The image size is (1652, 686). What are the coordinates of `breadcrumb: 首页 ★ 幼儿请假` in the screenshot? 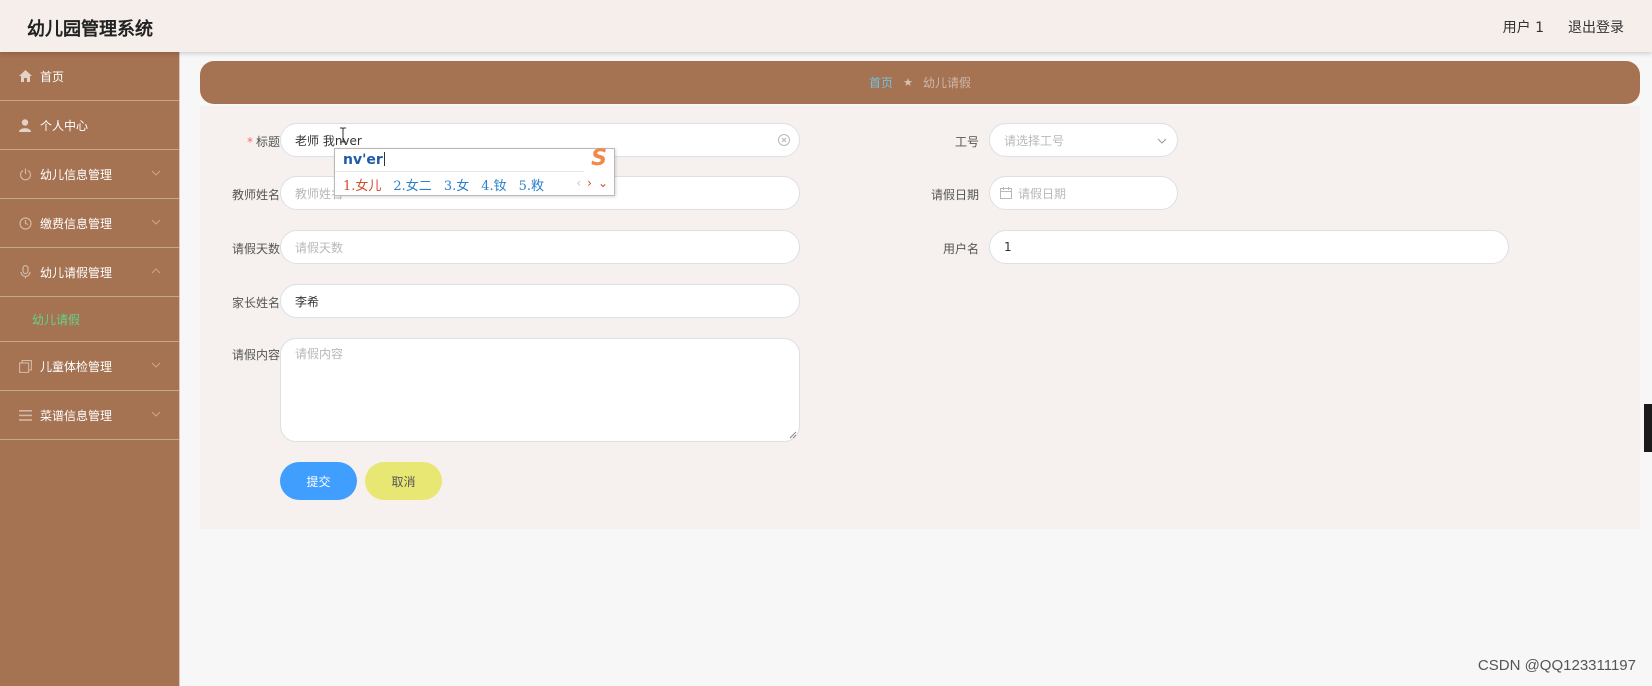 It's located at (920, 82).